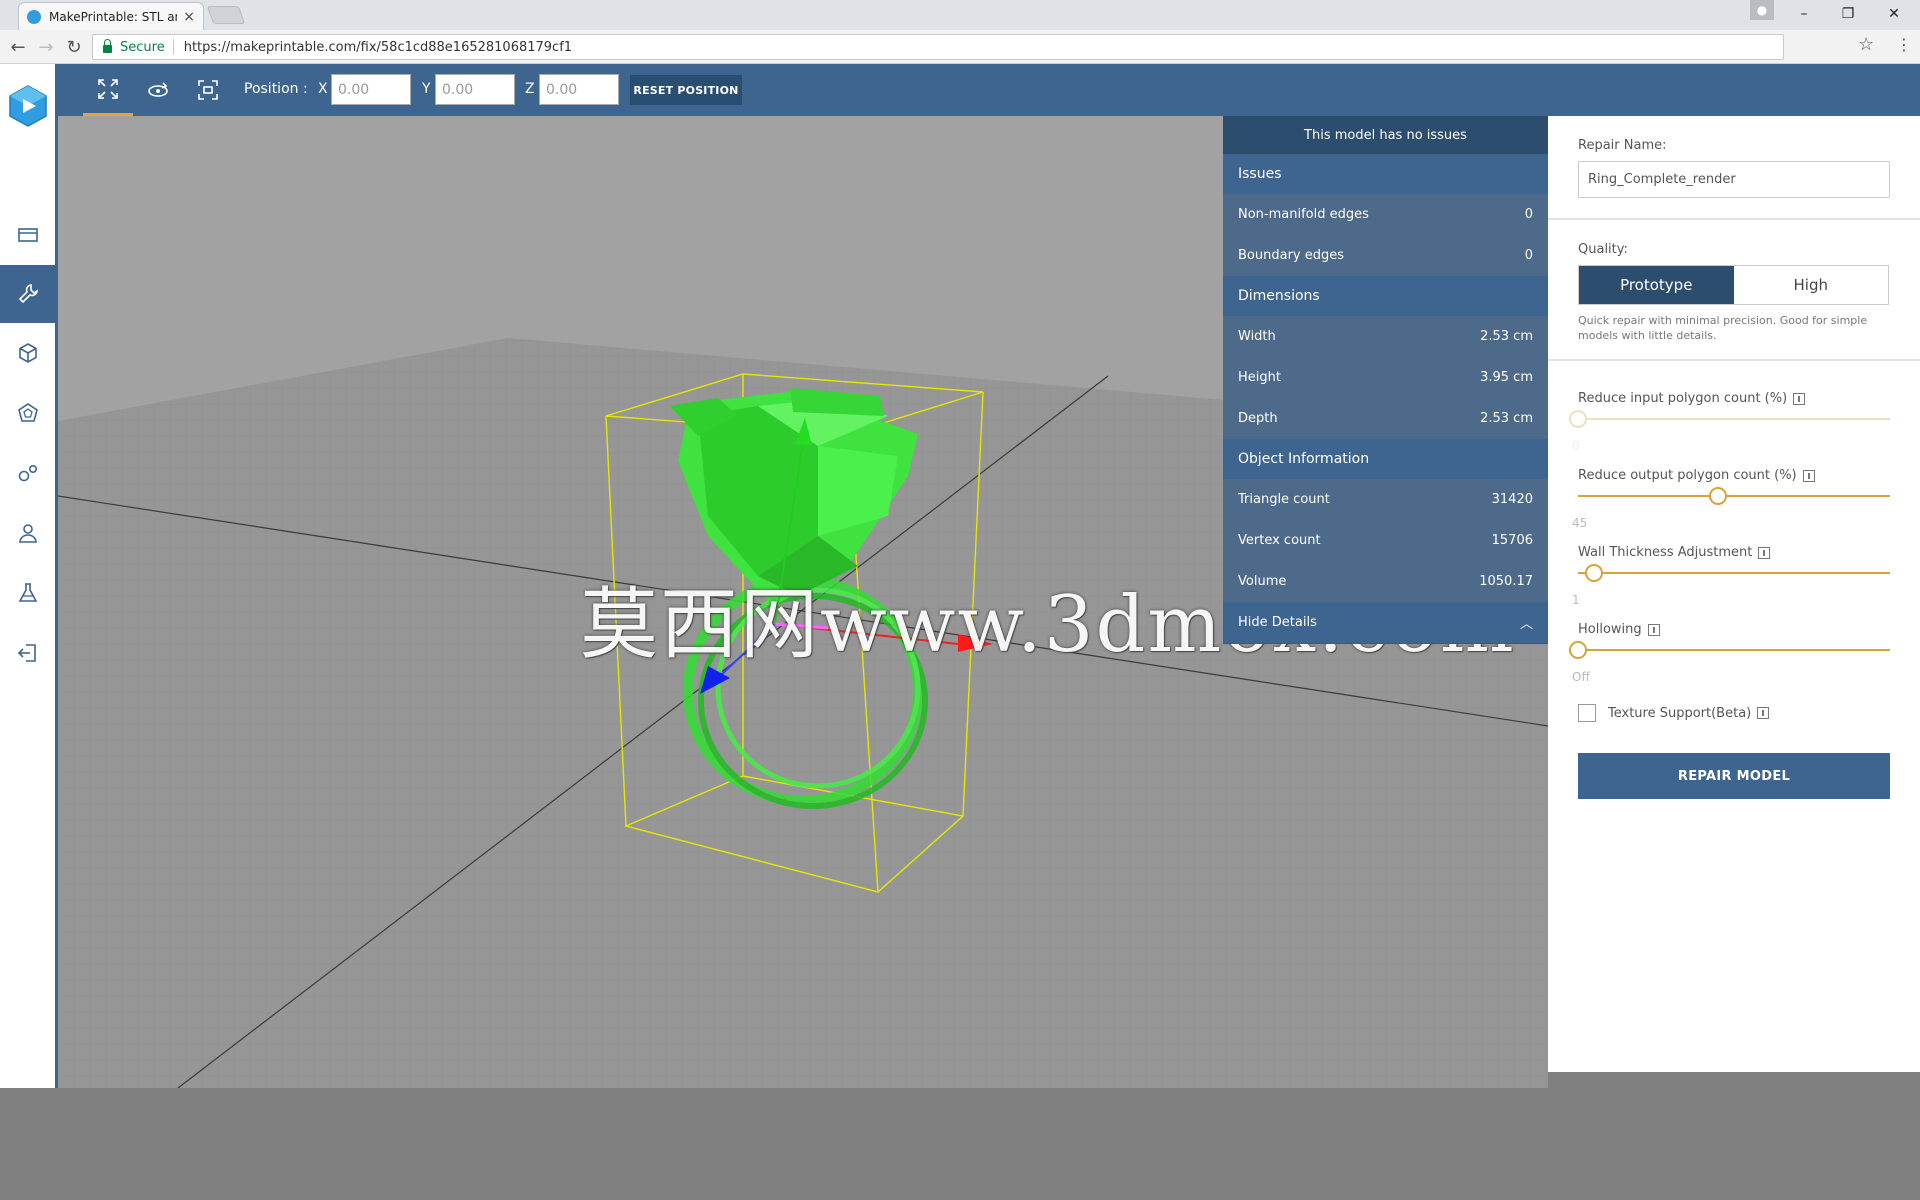  What do you see at coordinates (1674, 713) in the screenshot?
I see `texture-support-row: Texture Support(Beta)` at bounding box center [1674, 713].